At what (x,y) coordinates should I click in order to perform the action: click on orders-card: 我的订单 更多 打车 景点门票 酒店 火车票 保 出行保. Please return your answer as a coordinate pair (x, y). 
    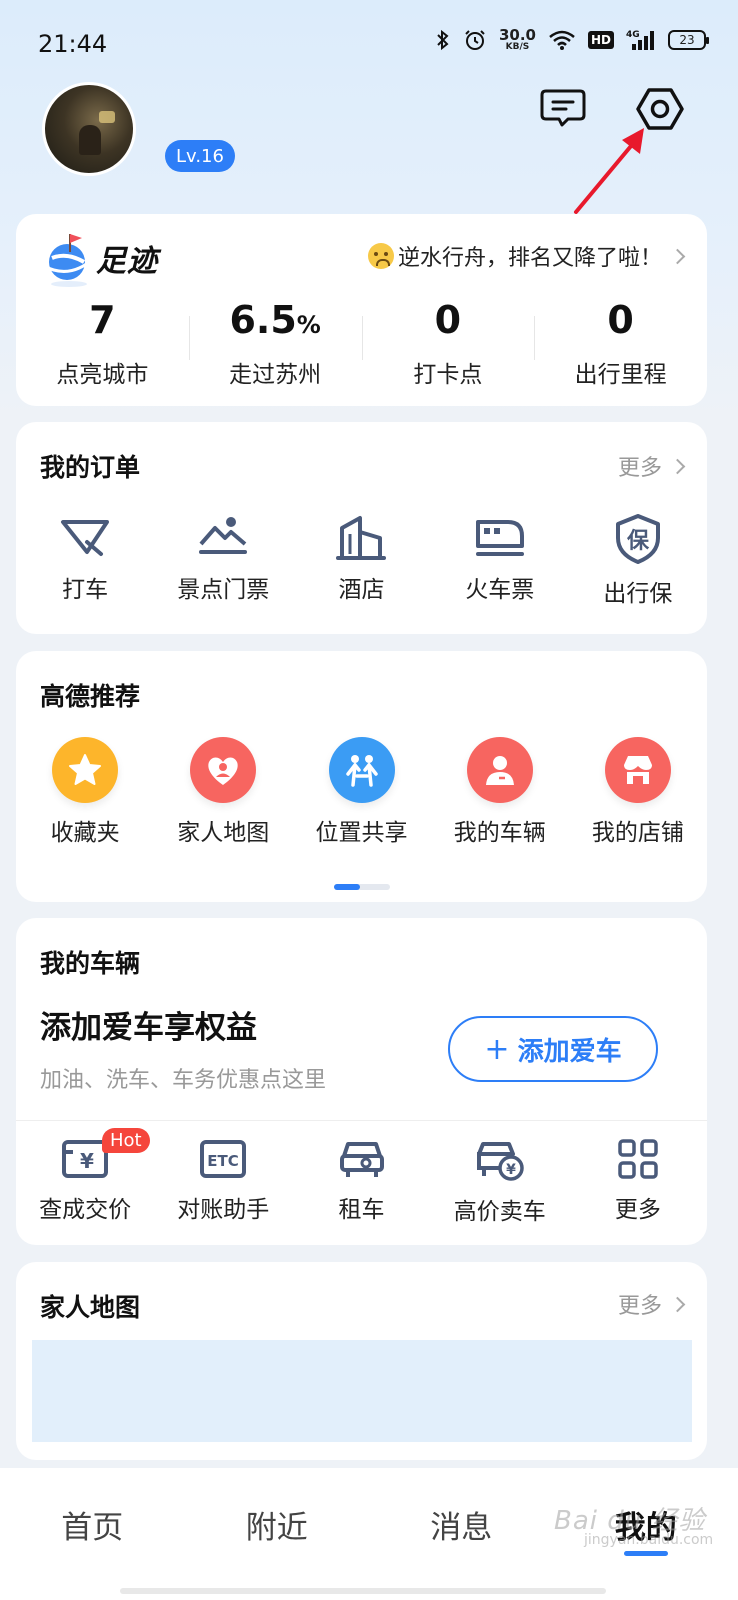
    Looking at the image, I should click on (361, 528).